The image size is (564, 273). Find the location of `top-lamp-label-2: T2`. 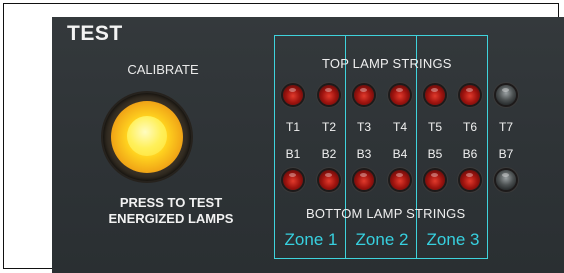

top-lamp-label-2: T2 is located at coordinates (328, 127).